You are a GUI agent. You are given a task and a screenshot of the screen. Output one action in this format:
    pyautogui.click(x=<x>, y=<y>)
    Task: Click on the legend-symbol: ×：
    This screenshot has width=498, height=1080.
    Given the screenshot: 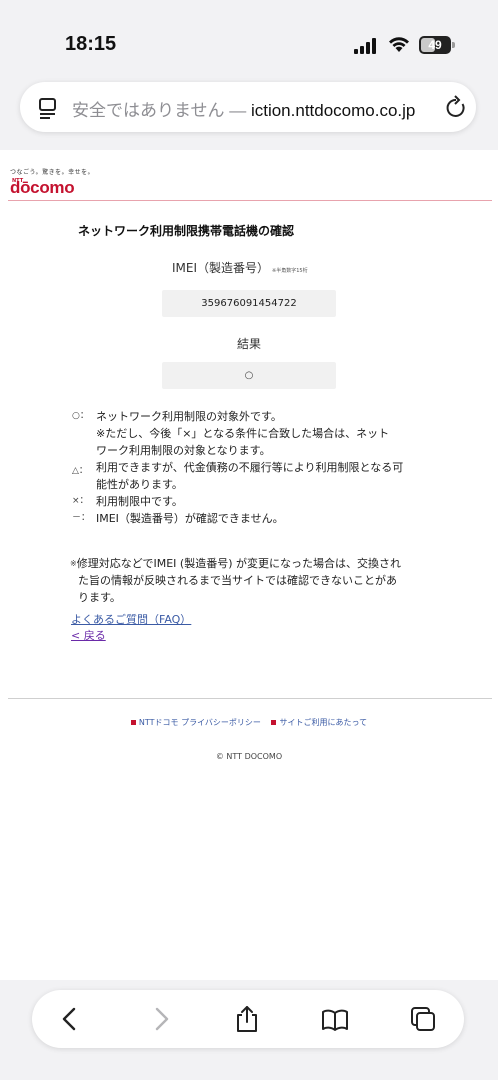 What is the action you would take?
    pyautogui.click(x=80, y=501)
    